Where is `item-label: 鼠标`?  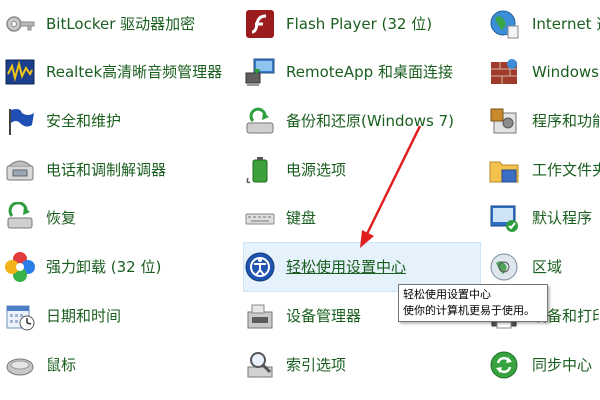
item-label: 鼠标 is located at coordinates (61, 365).